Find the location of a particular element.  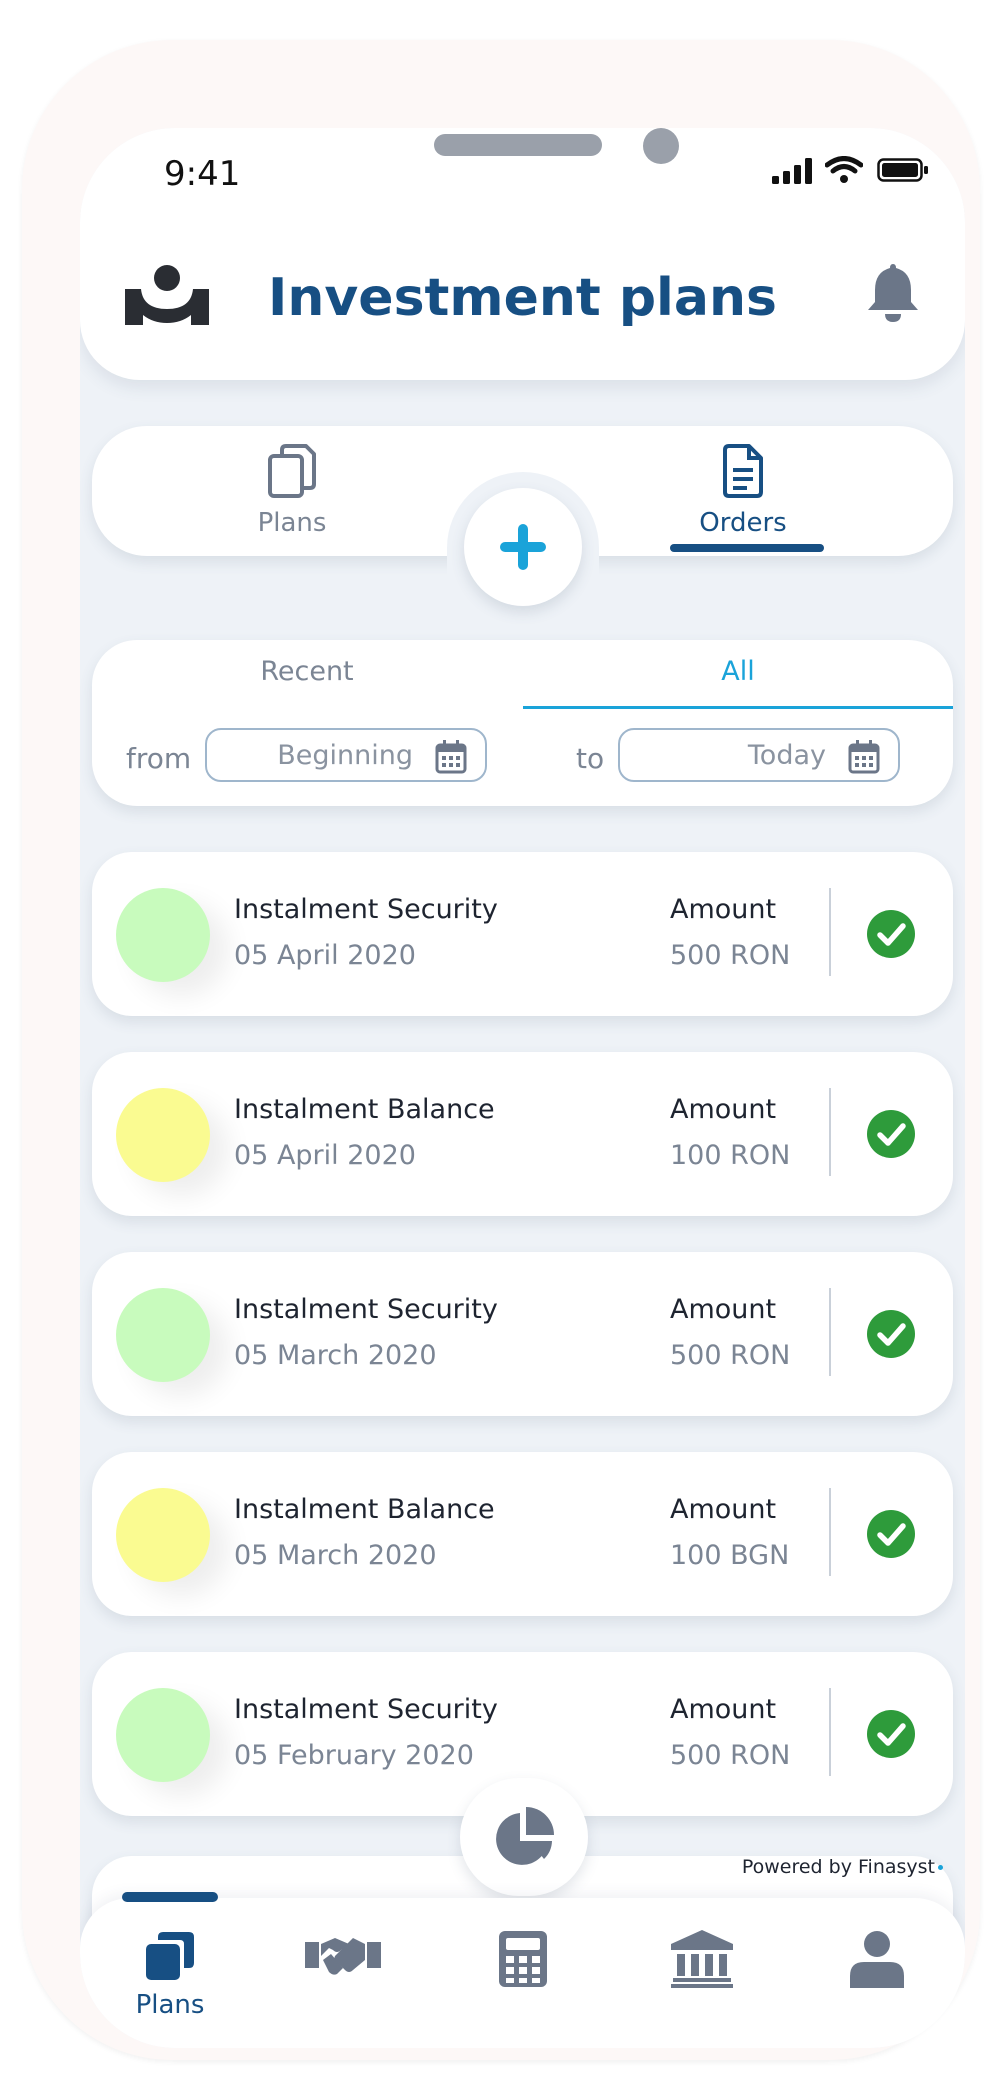

add-button is located at coordinates (523, 547).